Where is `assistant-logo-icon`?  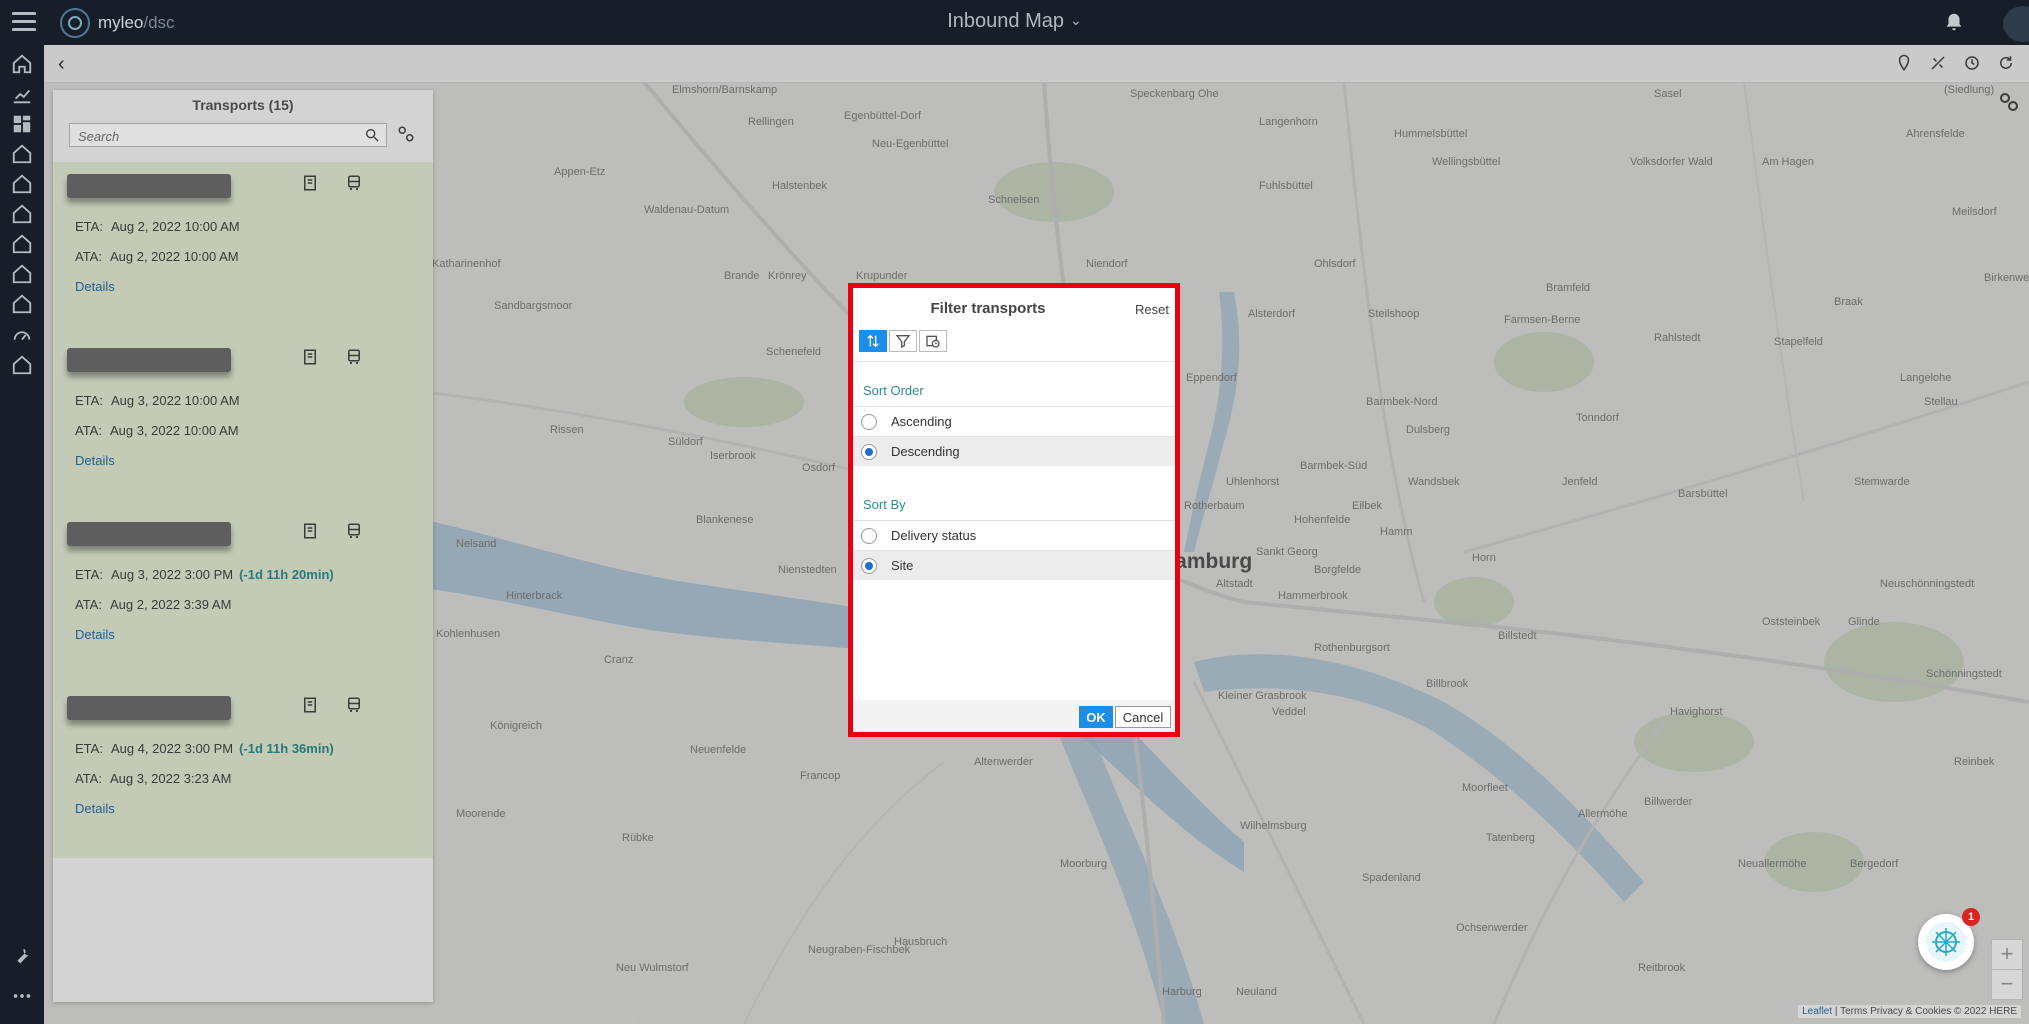
assistant-logo-icon is located at coordinates (1946, 942).